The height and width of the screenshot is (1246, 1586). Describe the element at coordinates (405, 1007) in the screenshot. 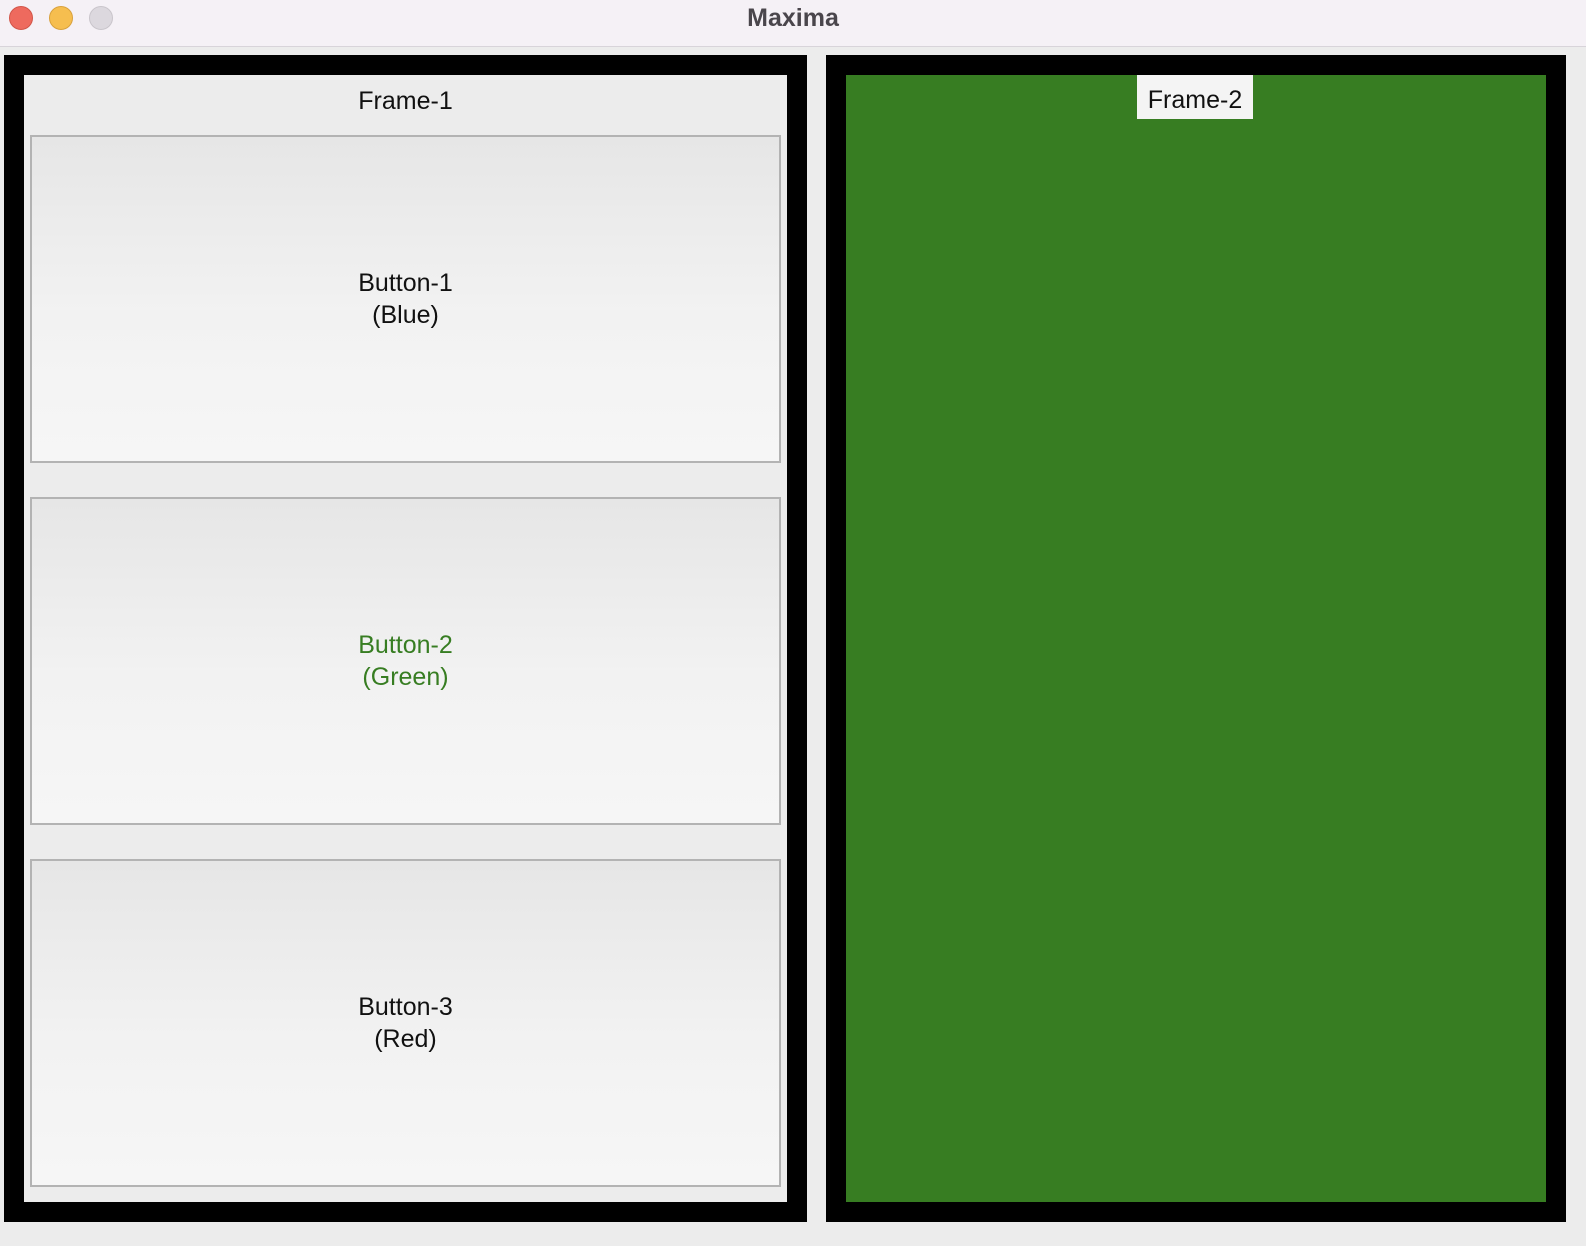

I see `button-3-label: Button-3` at that location.